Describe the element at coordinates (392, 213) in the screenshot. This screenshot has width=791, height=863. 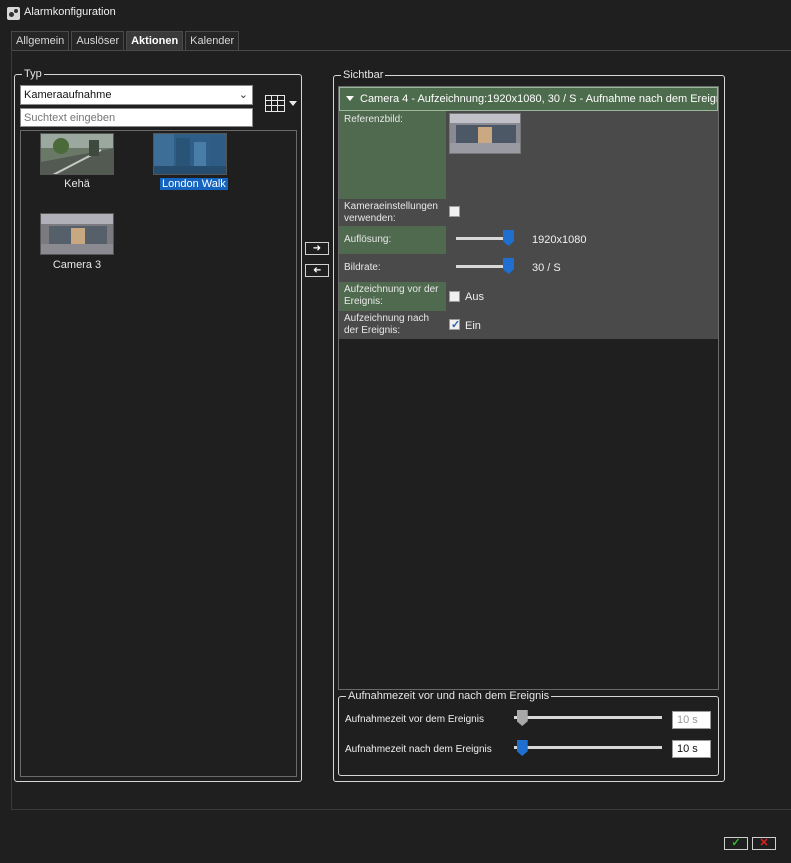
I see `kameraeinstellungen-label: Kameraeinstellungen verwenden:` at that location.